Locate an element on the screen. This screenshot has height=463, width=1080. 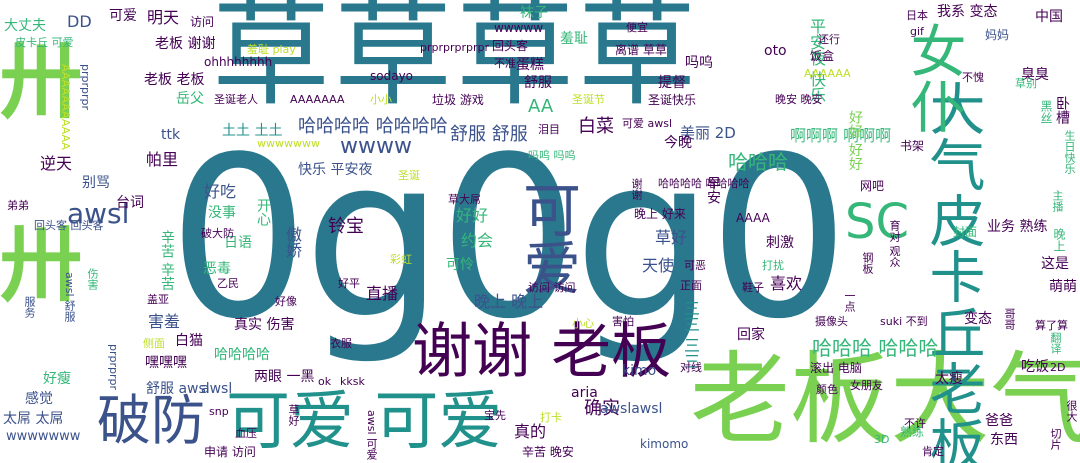
cloud-word-caobie: 草别 is located at coordinates (1026, 83).